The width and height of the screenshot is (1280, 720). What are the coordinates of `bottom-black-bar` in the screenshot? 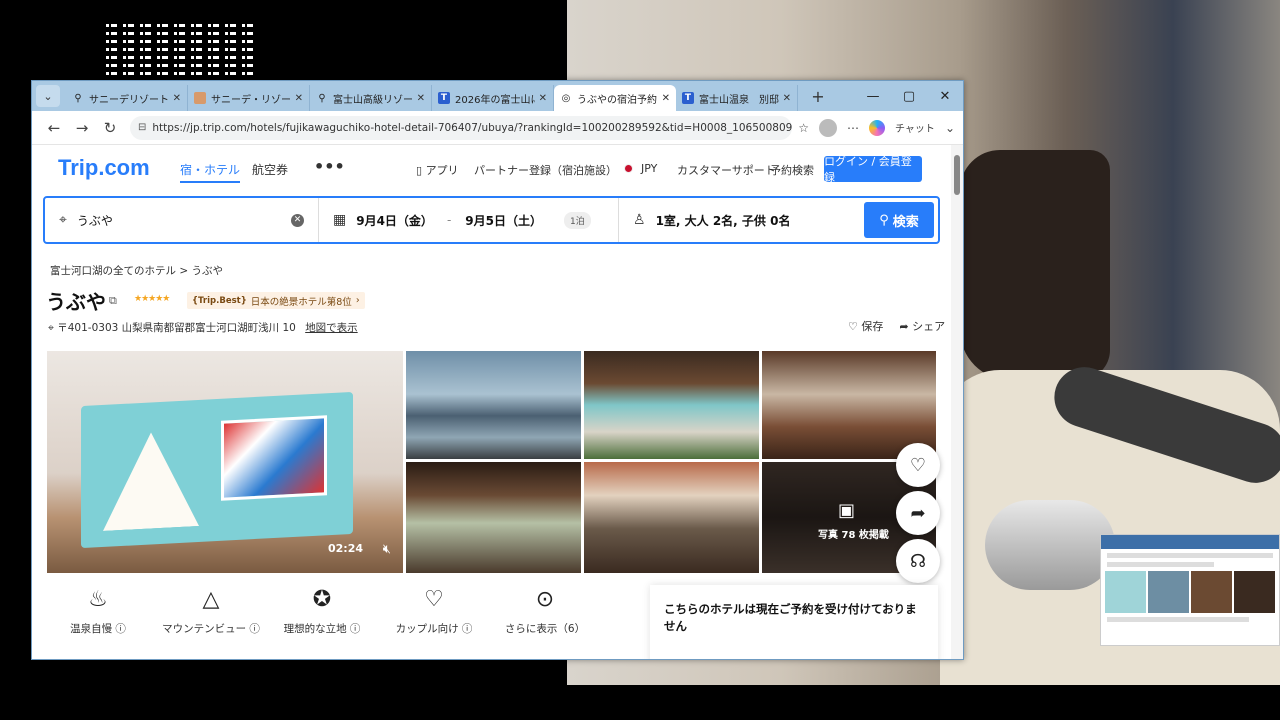 It's located at (923, 702).